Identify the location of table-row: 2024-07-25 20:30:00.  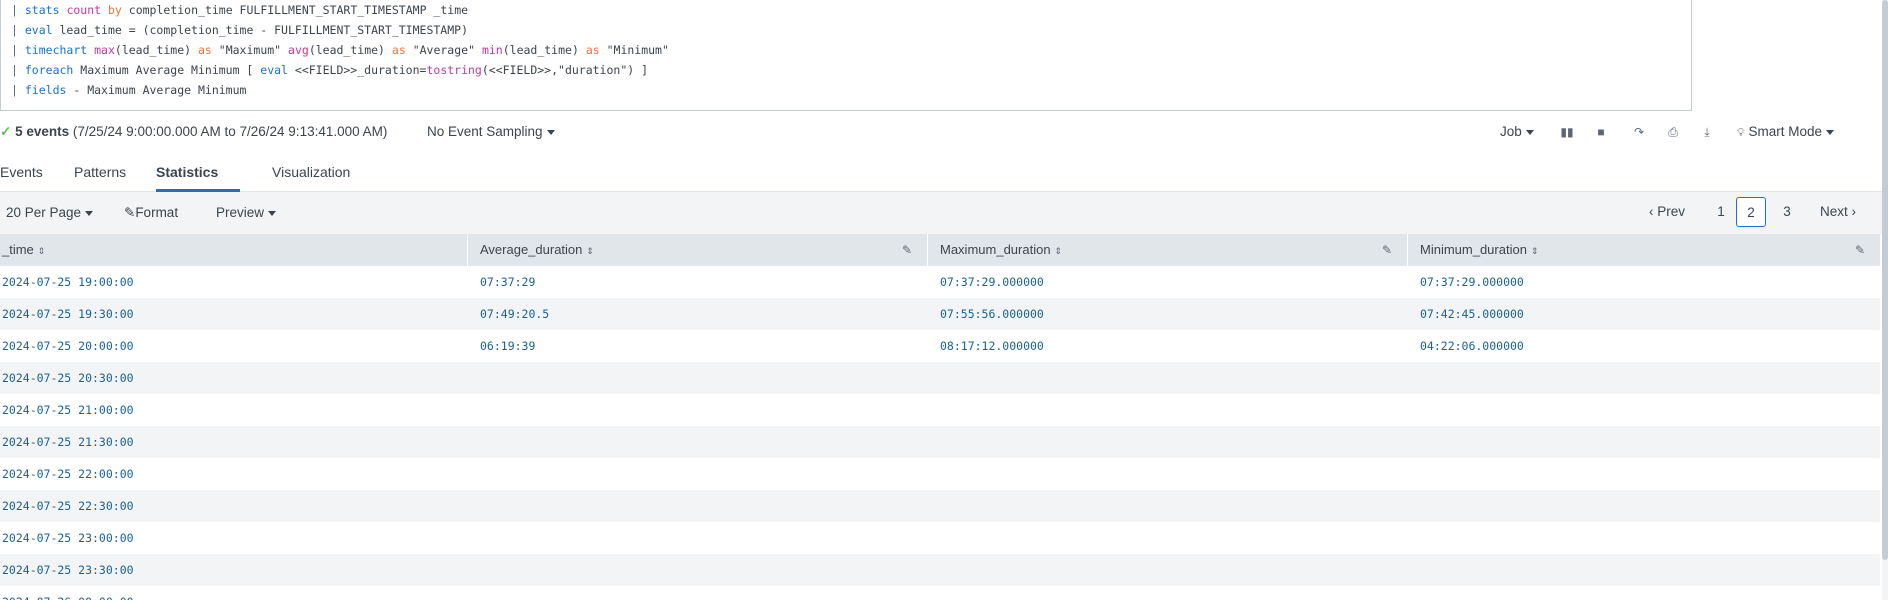
(940, 378).